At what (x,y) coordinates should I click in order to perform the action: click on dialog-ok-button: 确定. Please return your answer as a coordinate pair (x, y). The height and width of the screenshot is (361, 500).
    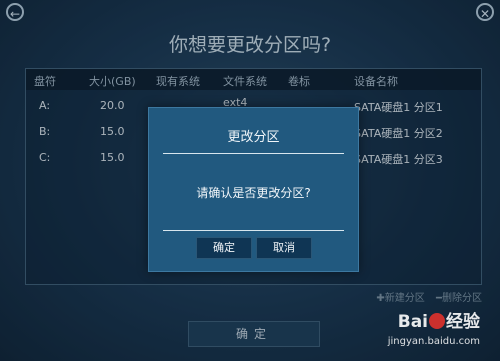
    Looking at the image, I should click on (224, 248).